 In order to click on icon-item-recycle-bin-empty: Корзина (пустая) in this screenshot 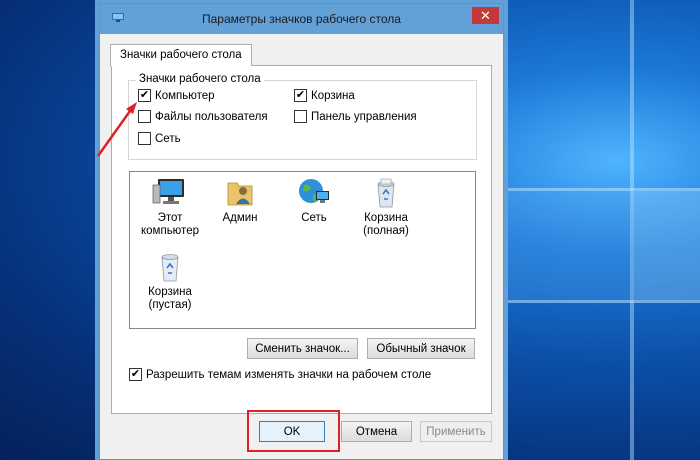, I will do `click(170, 281)`.